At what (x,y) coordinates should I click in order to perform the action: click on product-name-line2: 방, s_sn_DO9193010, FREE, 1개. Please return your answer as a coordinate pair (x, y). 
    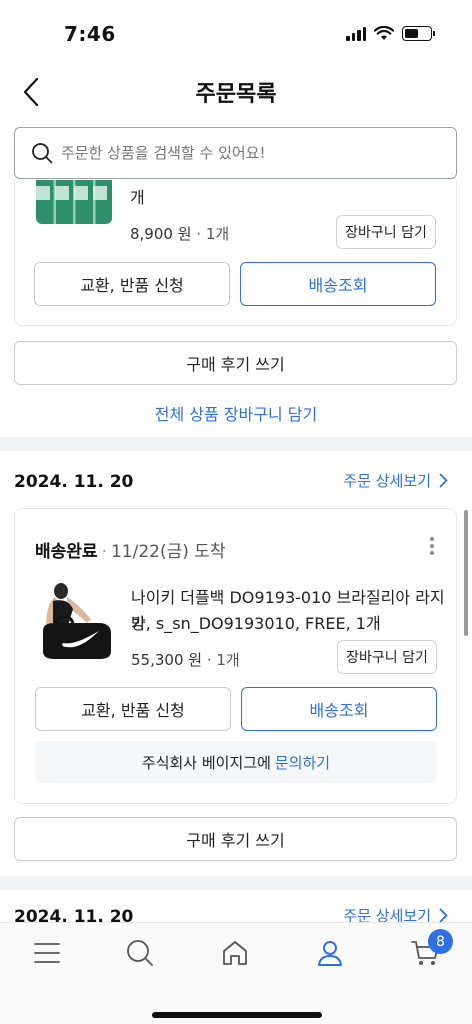
    Looking at the image, I should click on (256, 624).